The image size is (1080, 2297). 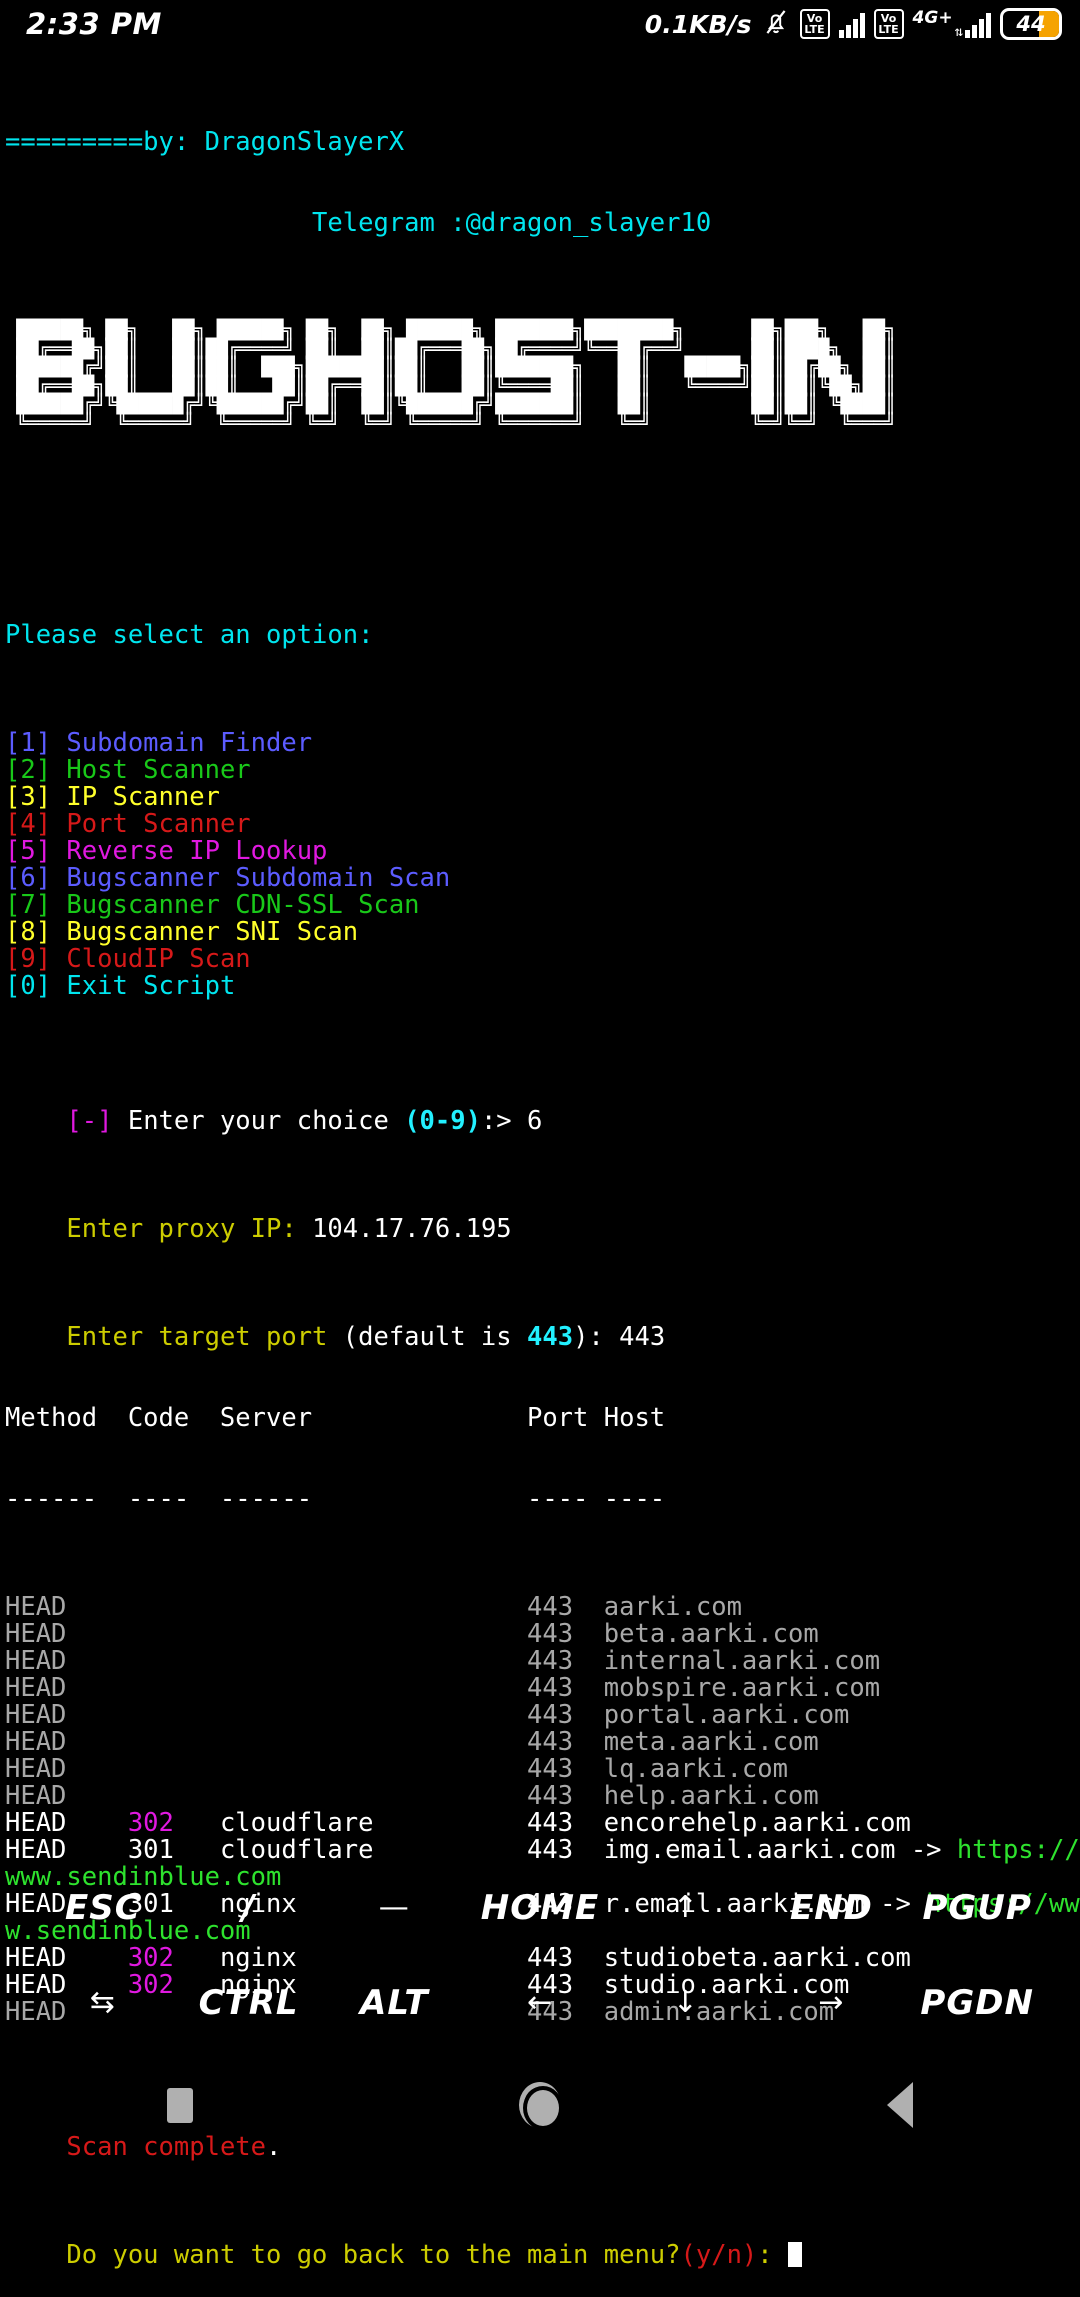 I want to click on key-left: ←, so click(x=540, y=2002).